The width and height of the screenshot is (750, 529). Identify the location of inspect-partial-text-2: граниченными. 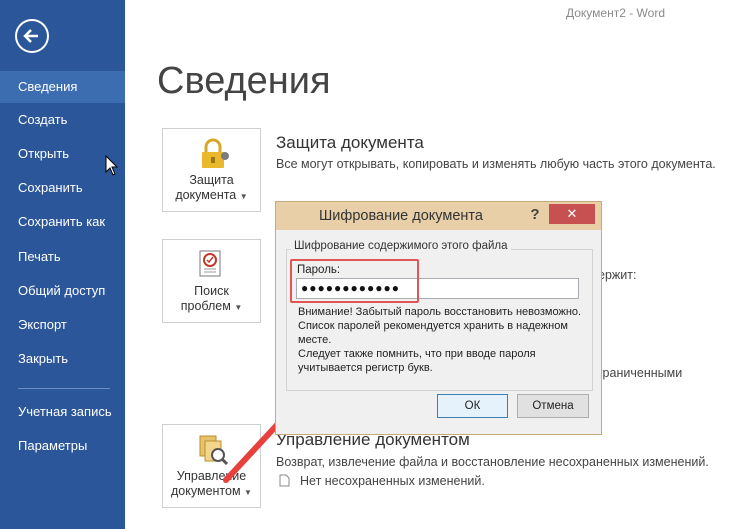
(640, 373).